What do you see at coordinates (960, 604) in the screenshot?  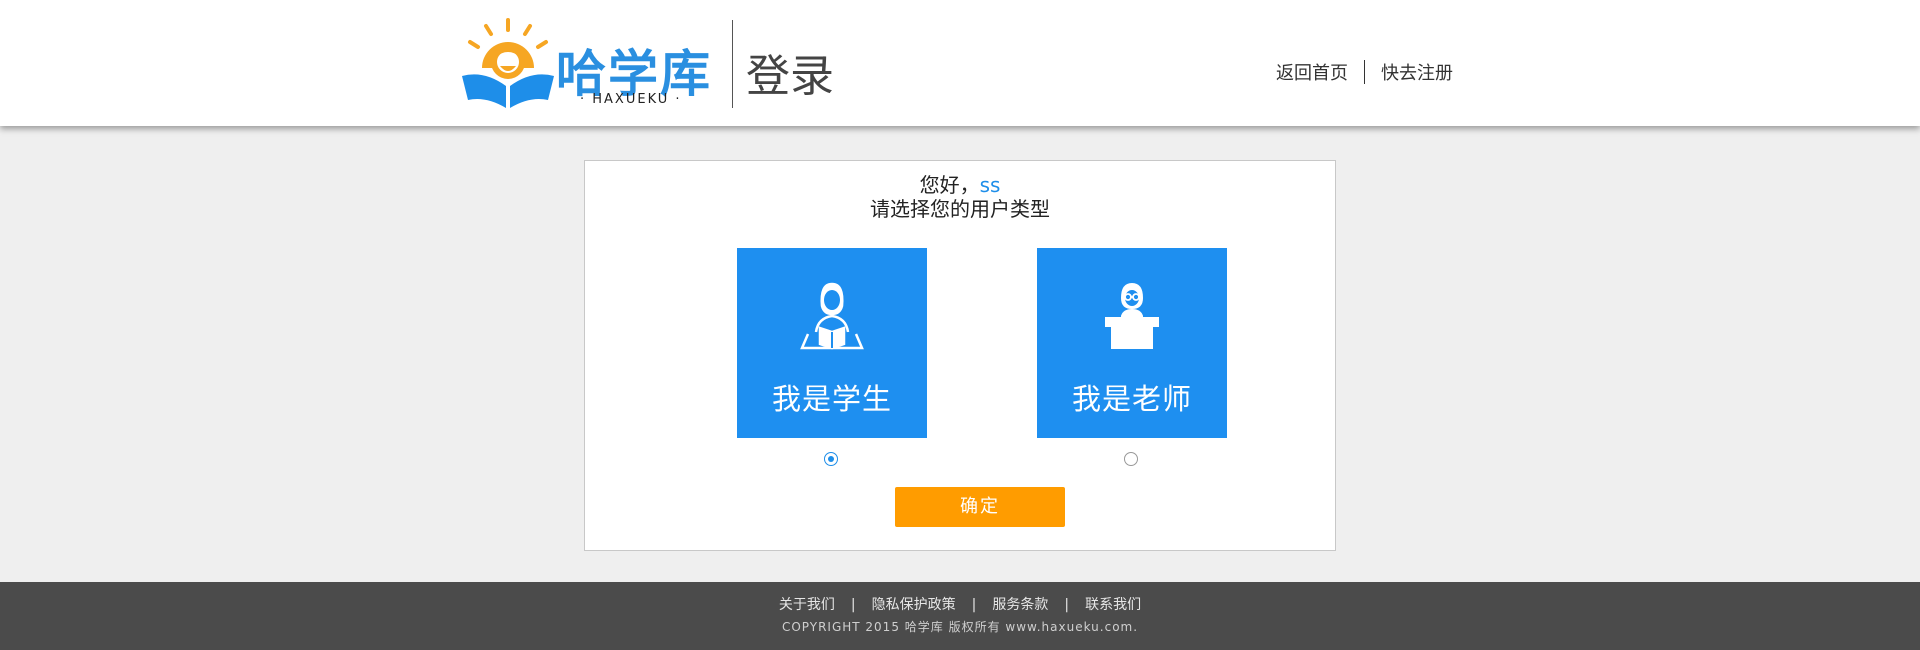 I see `footer-links: 关于我们 | 隐私保护政策 | 服务条款 | 联系我们` at bounding box center [960, 604].